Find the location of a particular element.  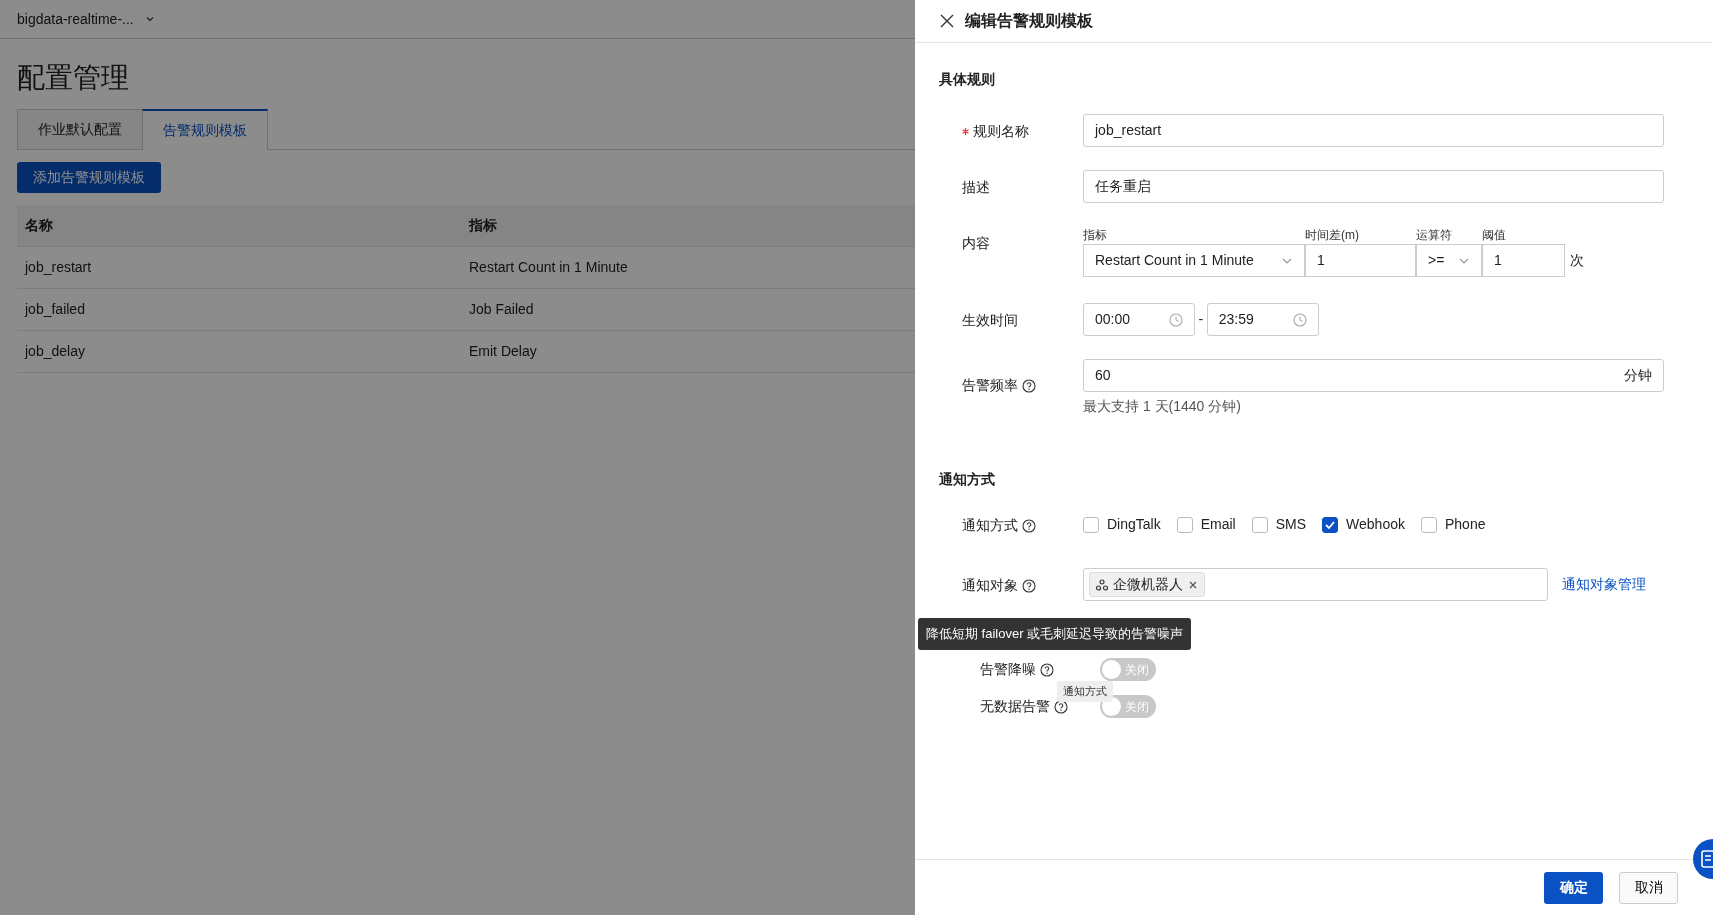

input-field: job_restart is located at coordinates (1373, 130).